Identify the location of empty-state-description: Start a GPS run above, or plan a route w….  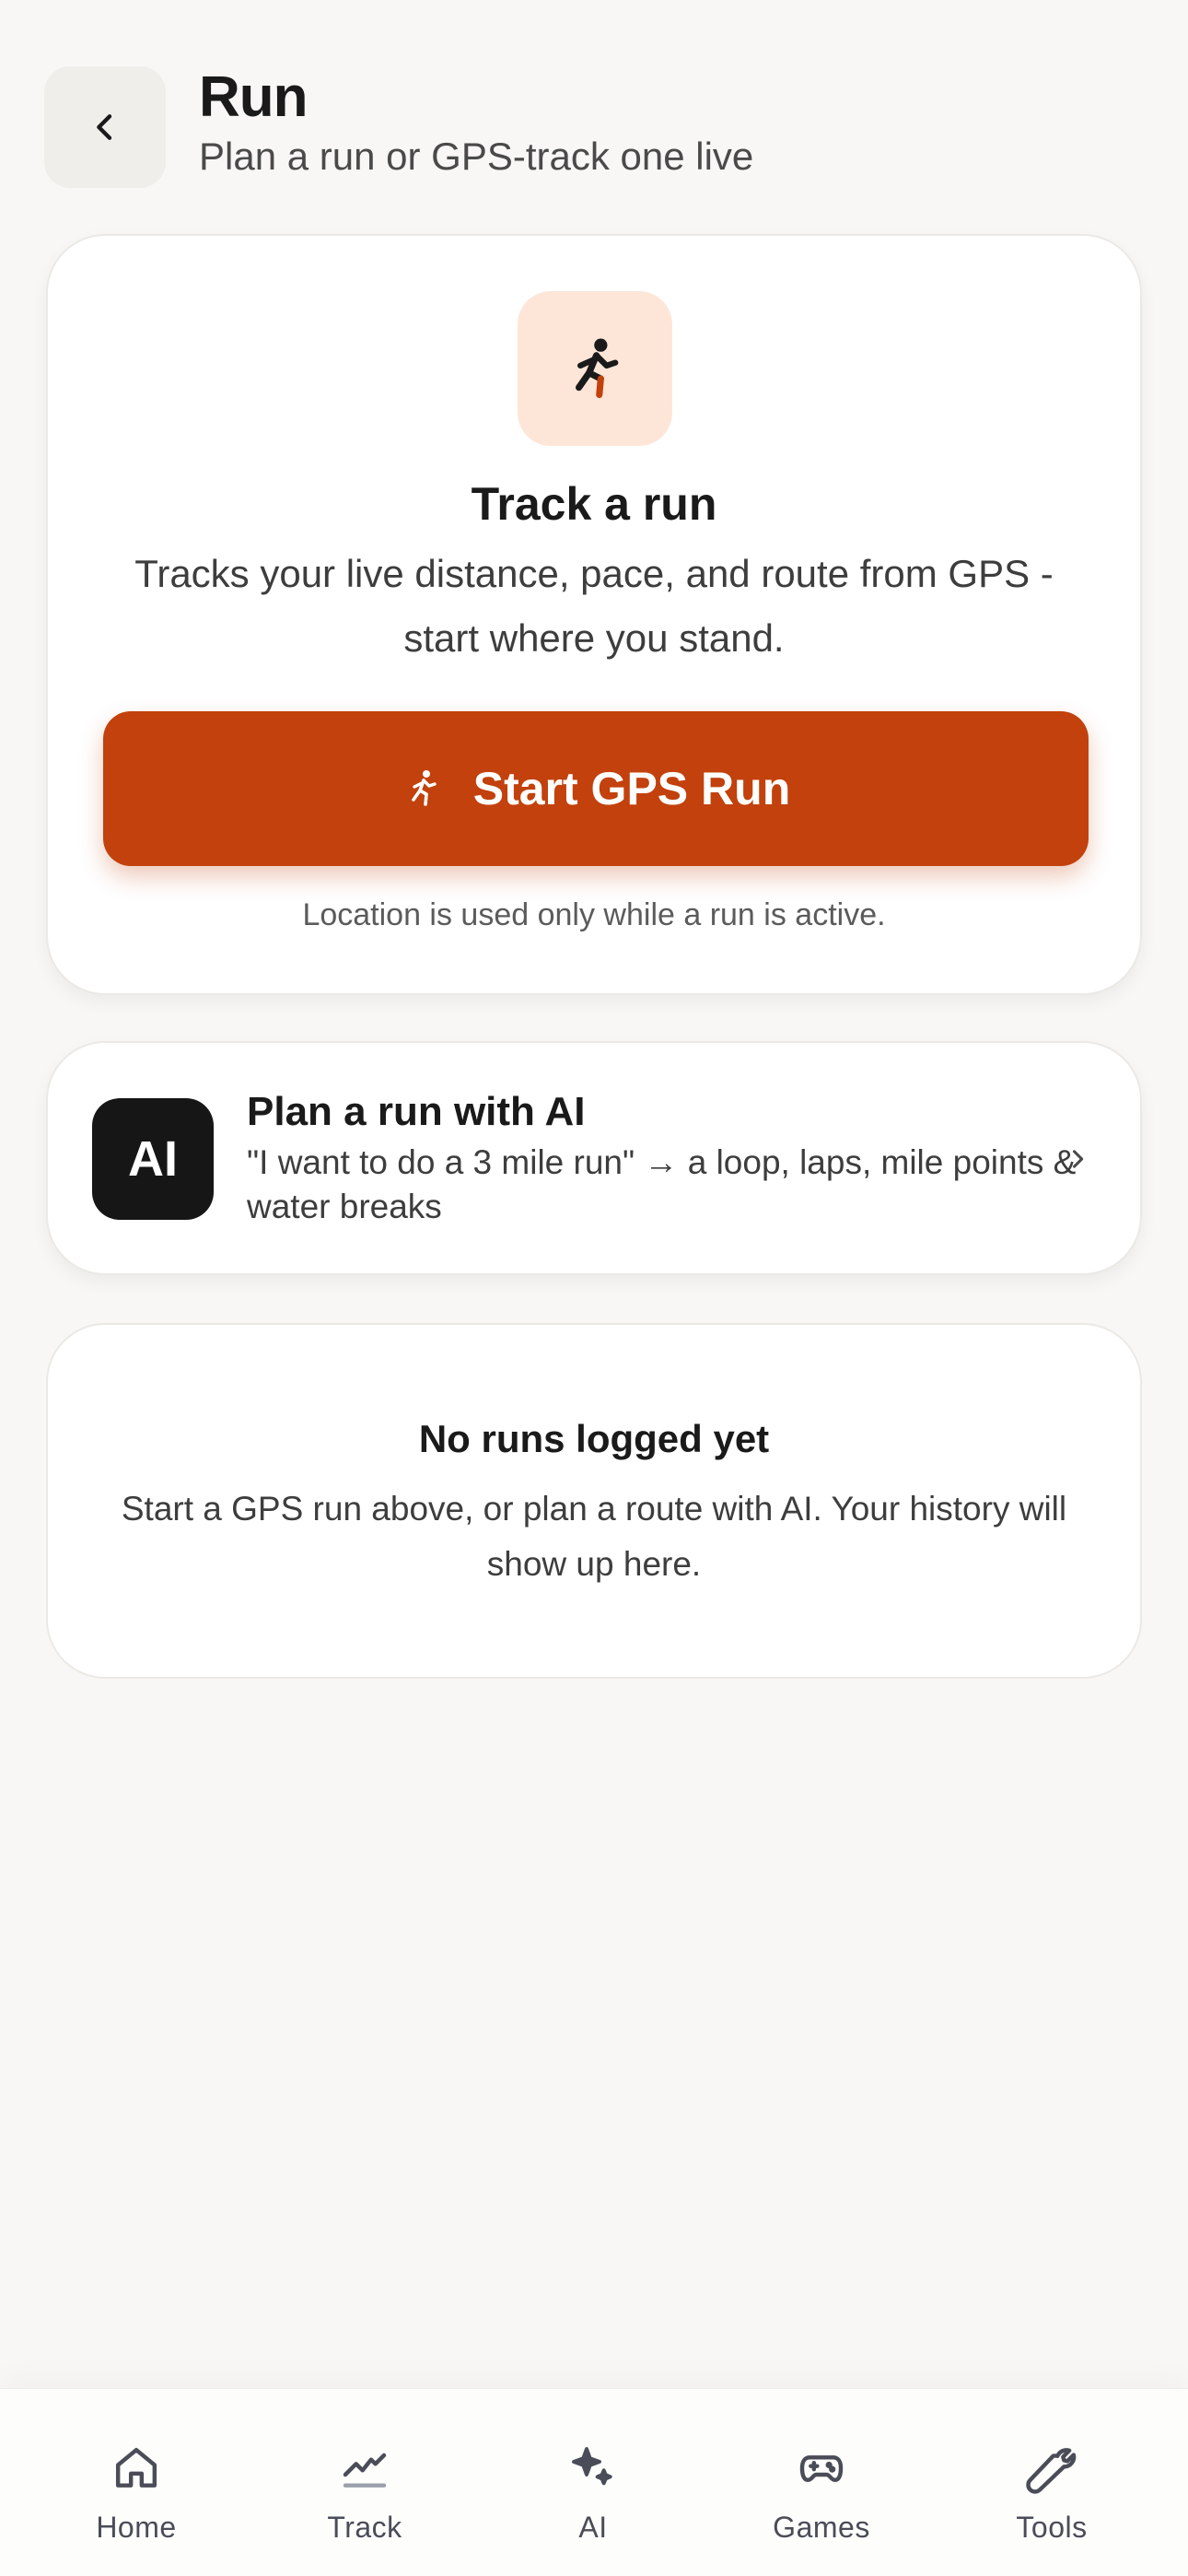
(594, 1536).